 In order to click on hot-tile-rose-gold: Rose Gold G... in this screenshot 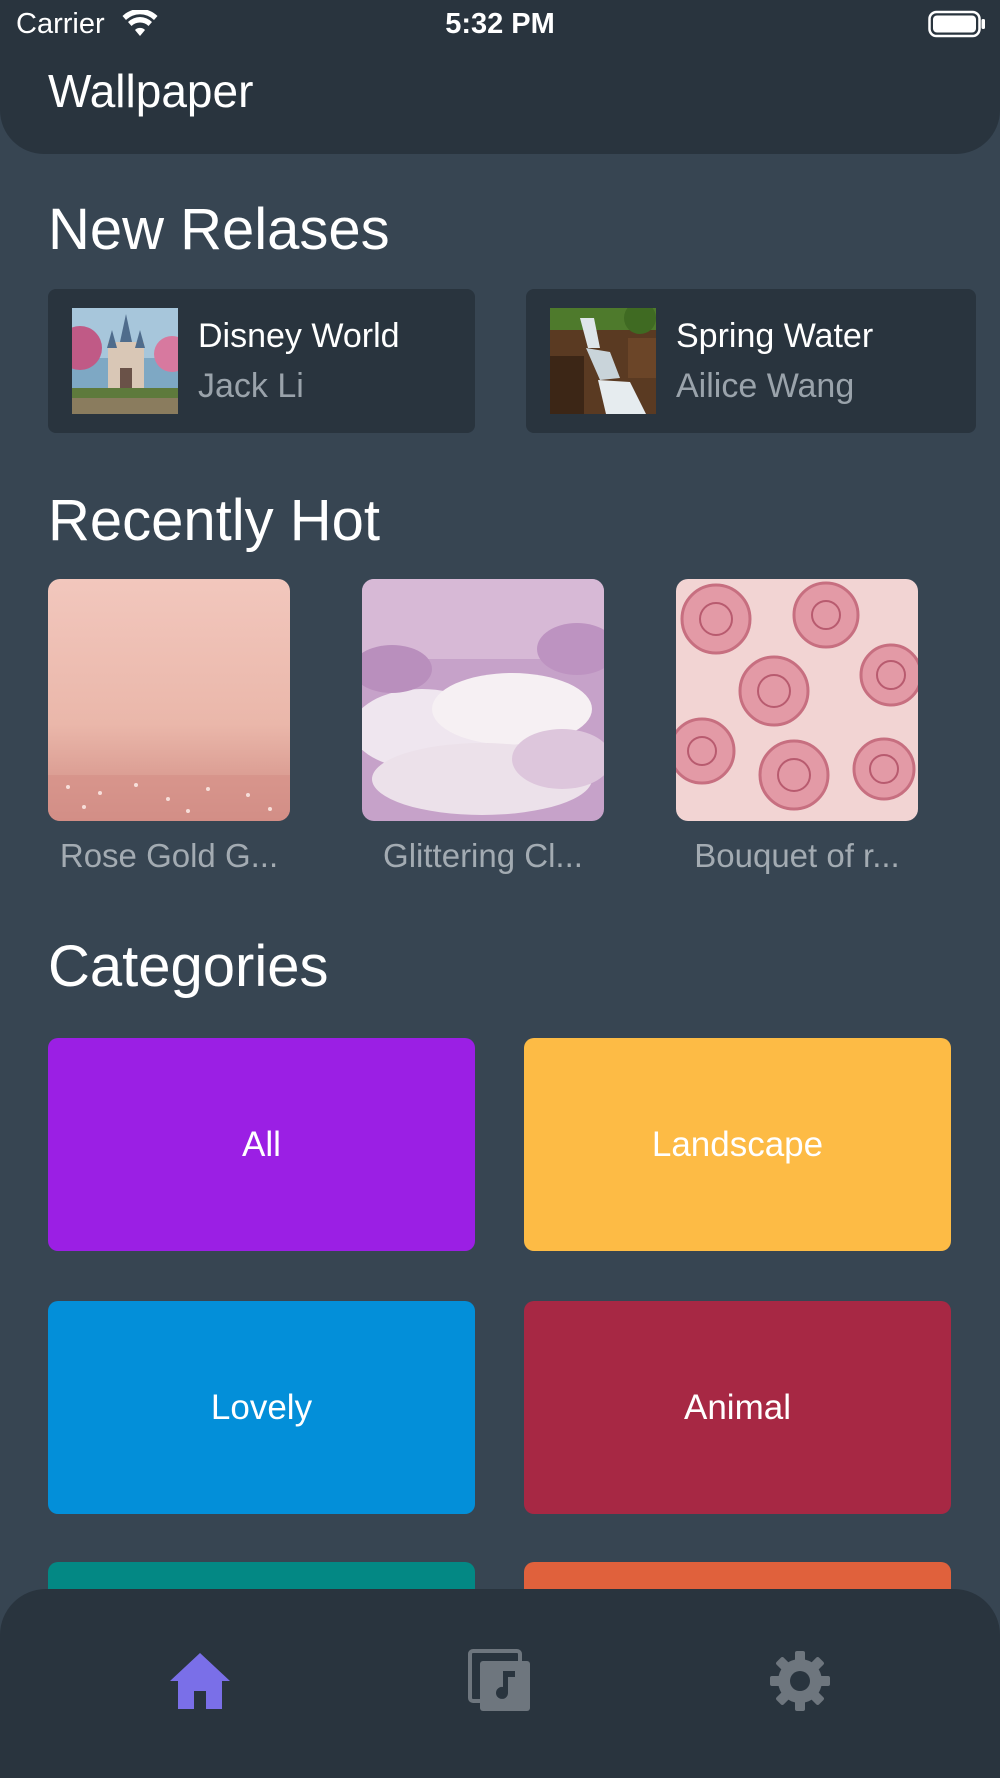, I will do `click(169, 727)`.